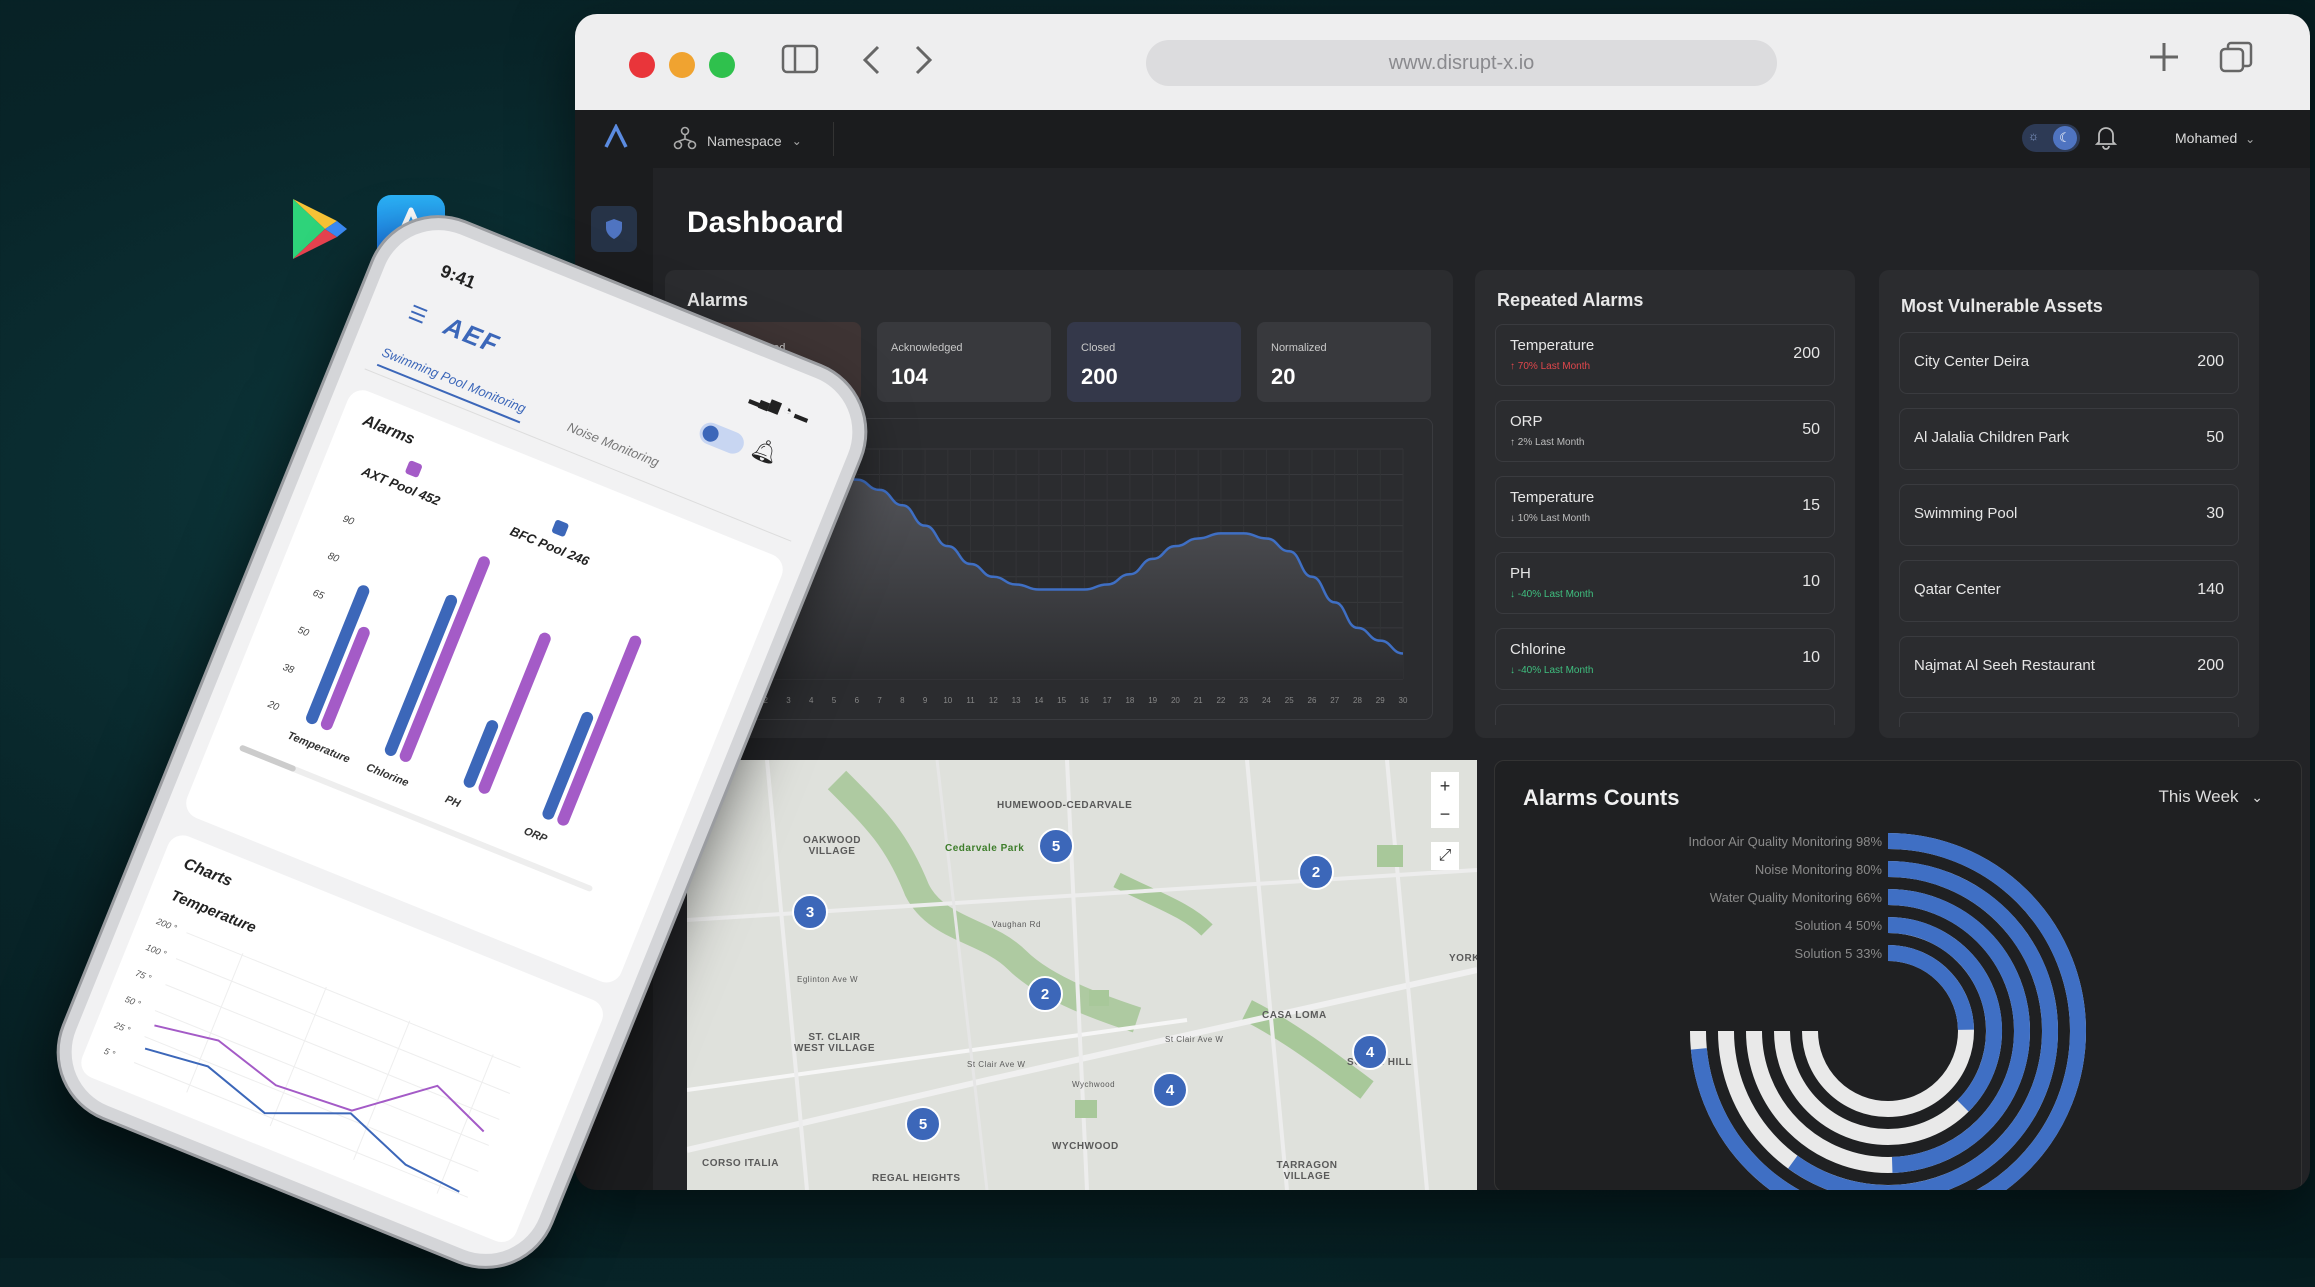 Image resolution: width=2315 pixels, height=1287 pixels. What do you see at coordinates (834, 1043) in the screenshot?
I see `map-label: ST. CLAIR WEST VILLAGE` at bounding box center [834, 1043].